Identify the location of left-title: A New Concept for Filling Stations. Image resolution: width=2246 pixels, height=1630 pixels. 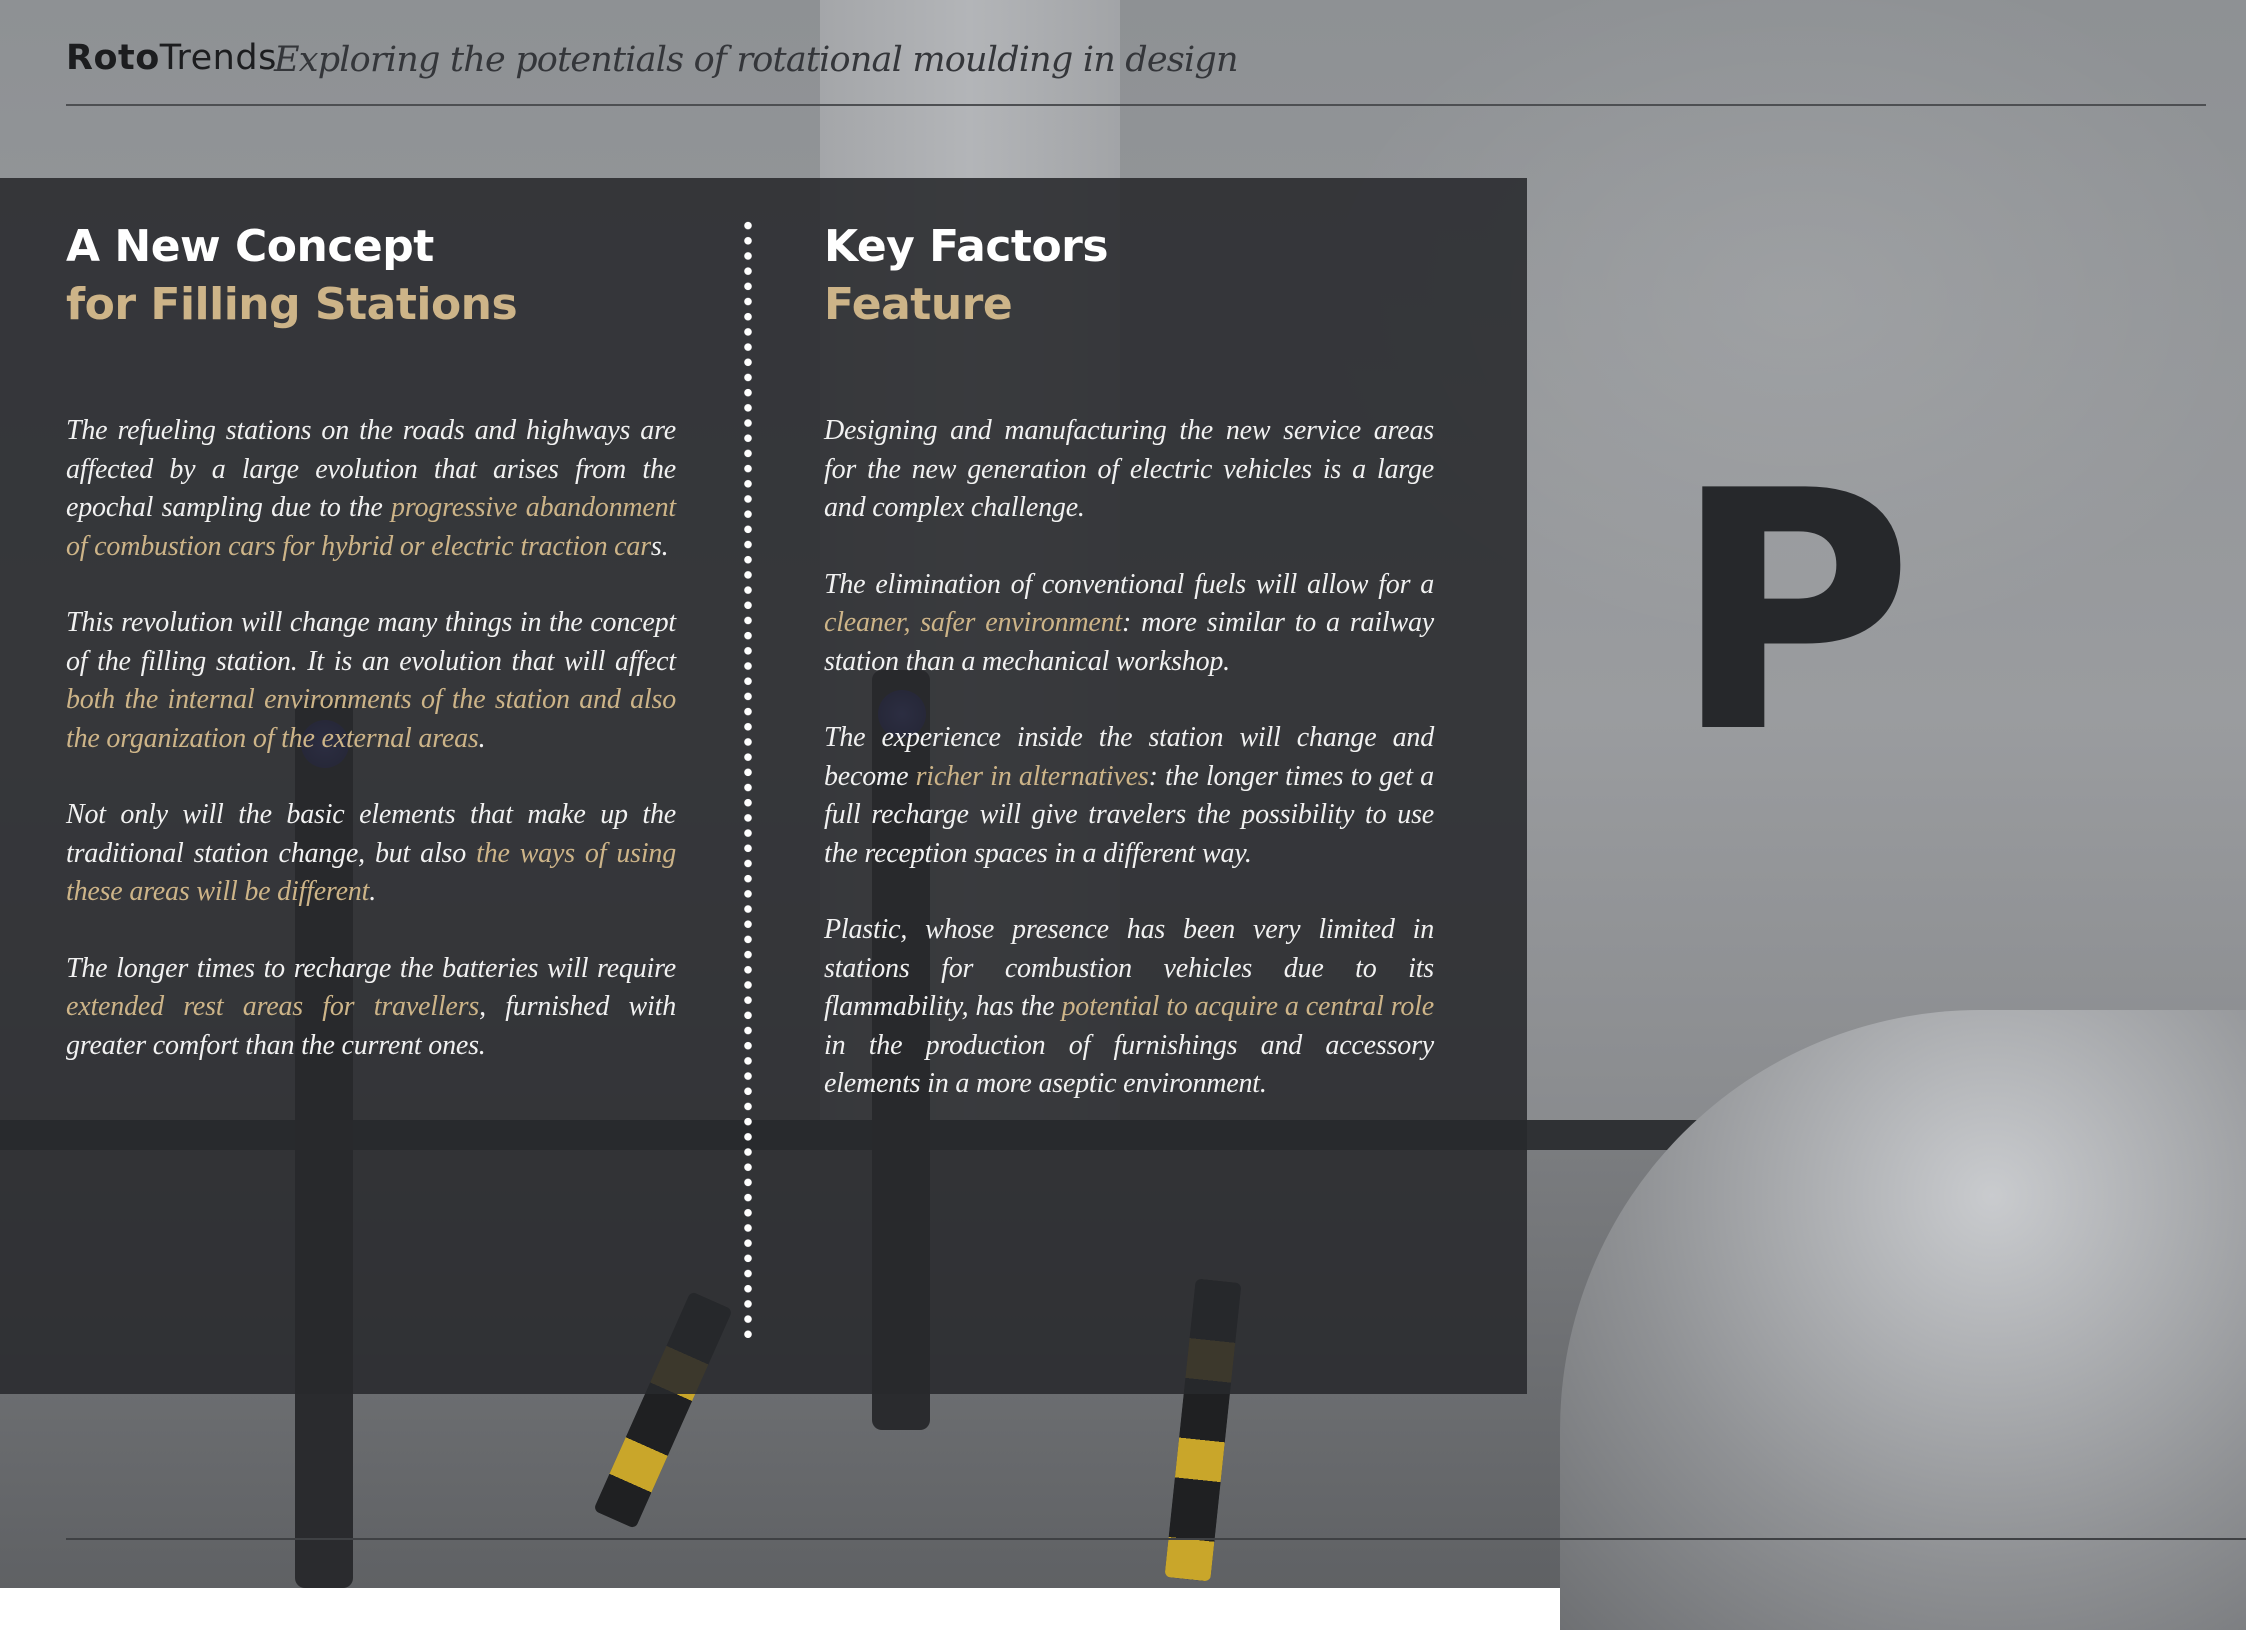
(371, 276).